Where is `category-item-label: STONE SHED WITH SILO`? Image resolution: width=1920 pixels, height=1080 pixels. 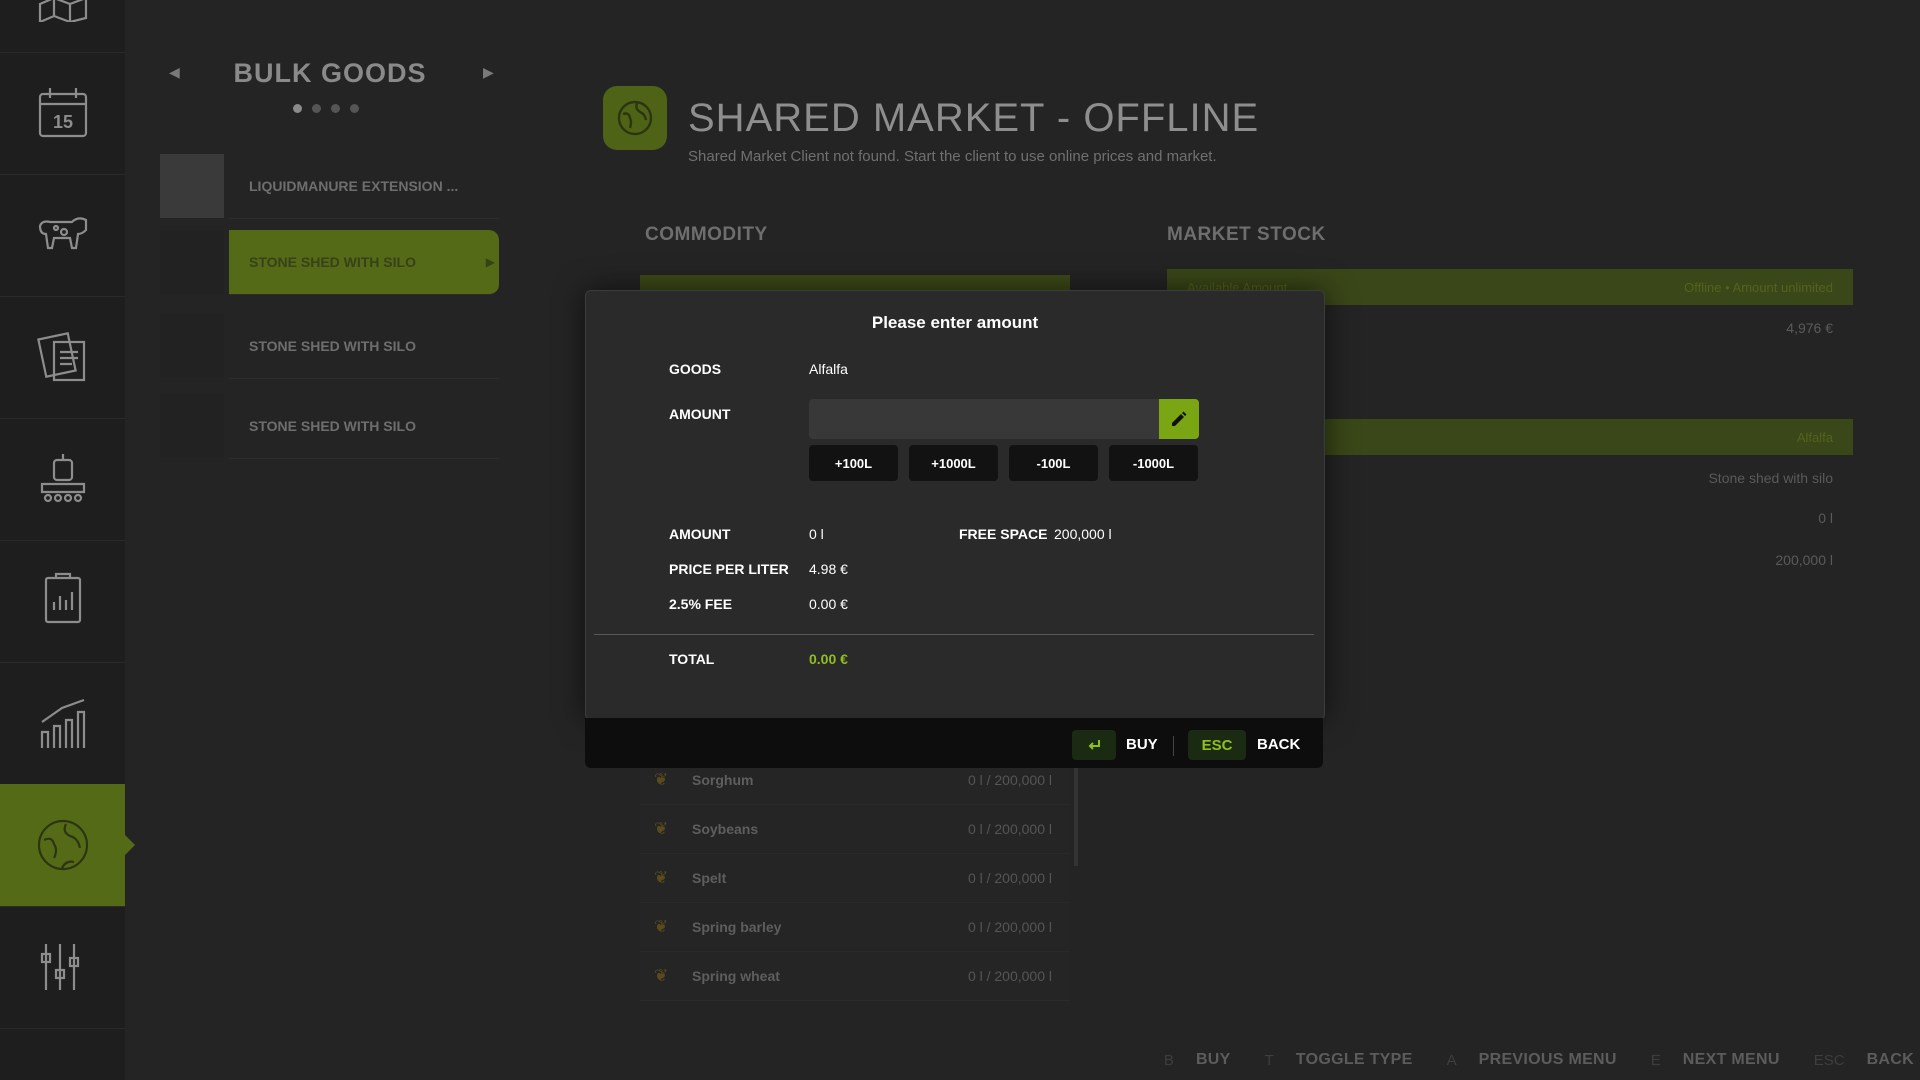 category-item-label: STONE SHED WITH SILO is located at coordinates (364, 346).